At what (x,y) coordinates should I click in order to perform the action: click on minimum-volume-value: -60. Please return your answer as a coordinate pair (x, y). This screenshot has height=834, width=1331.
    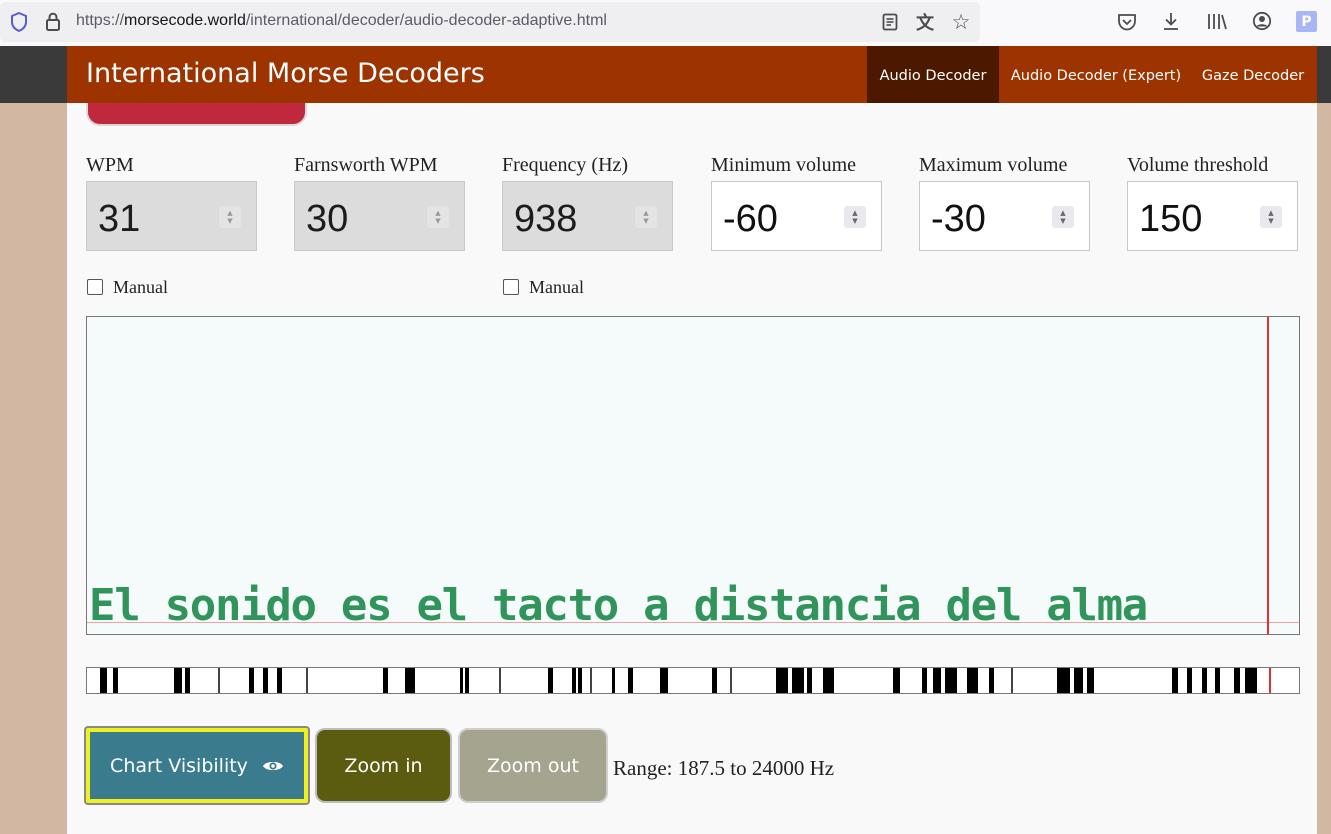
    Looking at the image, I should click on (750, 219).